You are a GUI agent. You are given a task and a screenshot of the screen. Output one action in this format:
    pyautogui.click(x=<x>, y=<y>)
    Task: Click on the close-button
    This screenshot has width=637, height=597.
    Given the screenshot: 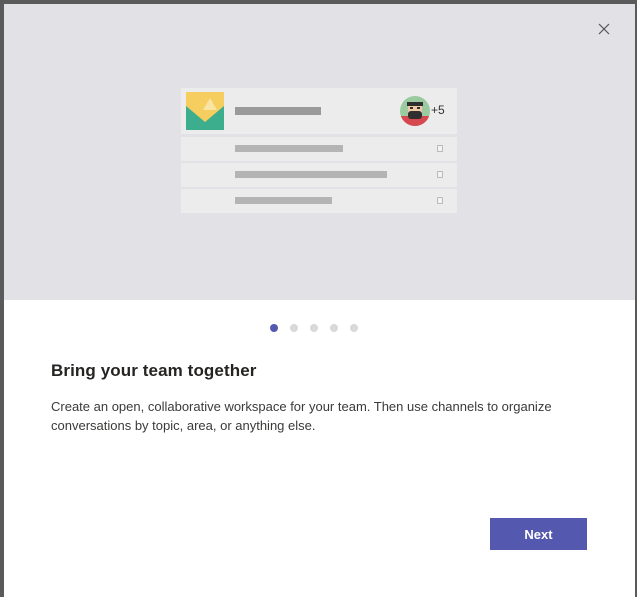 What is the action you would take?
    pyautogui.click(x=604, y=29)
    